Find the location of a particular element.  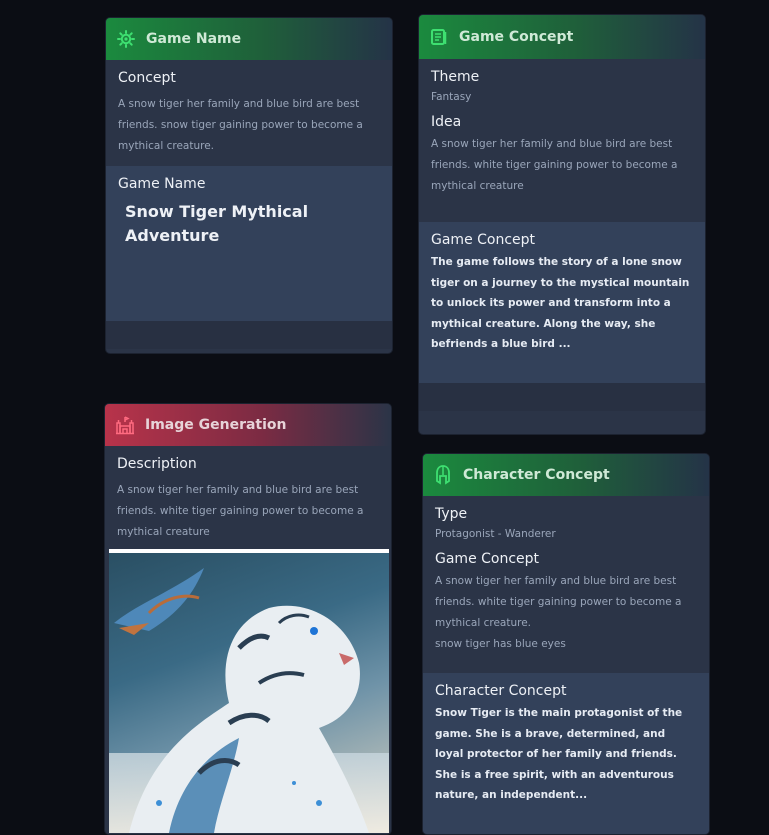

image-generation-card-header: Image Generation is located at coordinates (248, 425).